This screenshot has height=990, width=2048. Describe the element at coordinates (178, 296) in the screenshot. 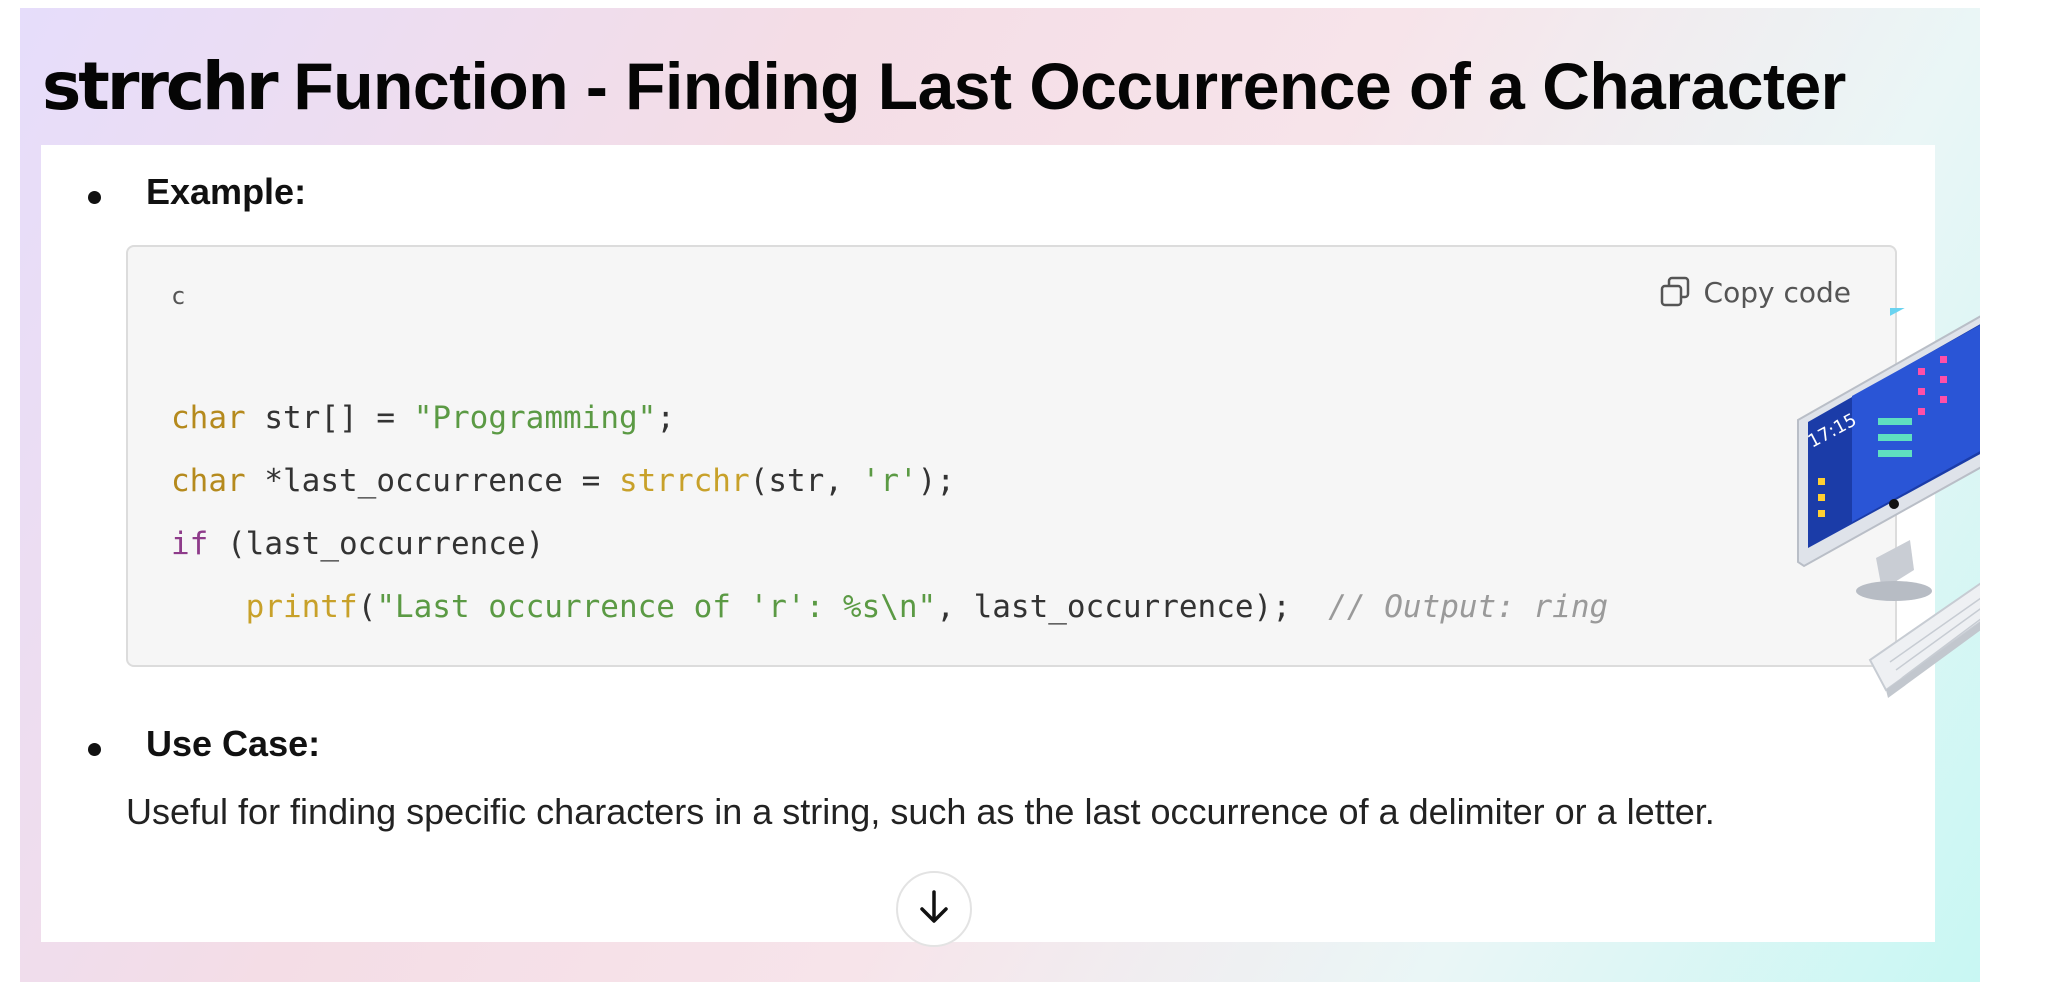

I see `code-language-label: c` at that location.